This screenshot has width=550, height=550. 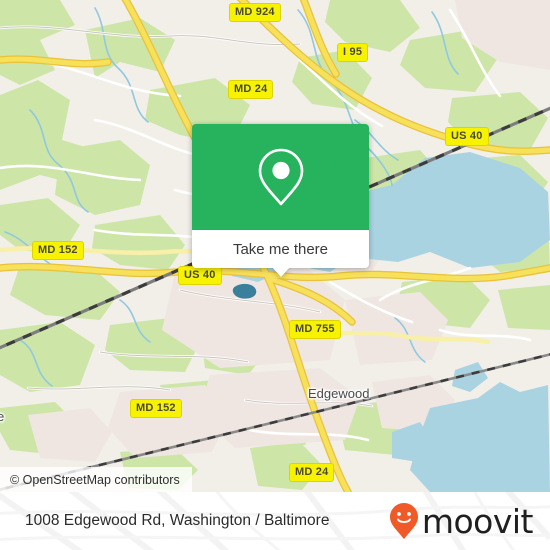 I want to click on road-shield-md-152-south: MD 152, so click(x=156, y=408).